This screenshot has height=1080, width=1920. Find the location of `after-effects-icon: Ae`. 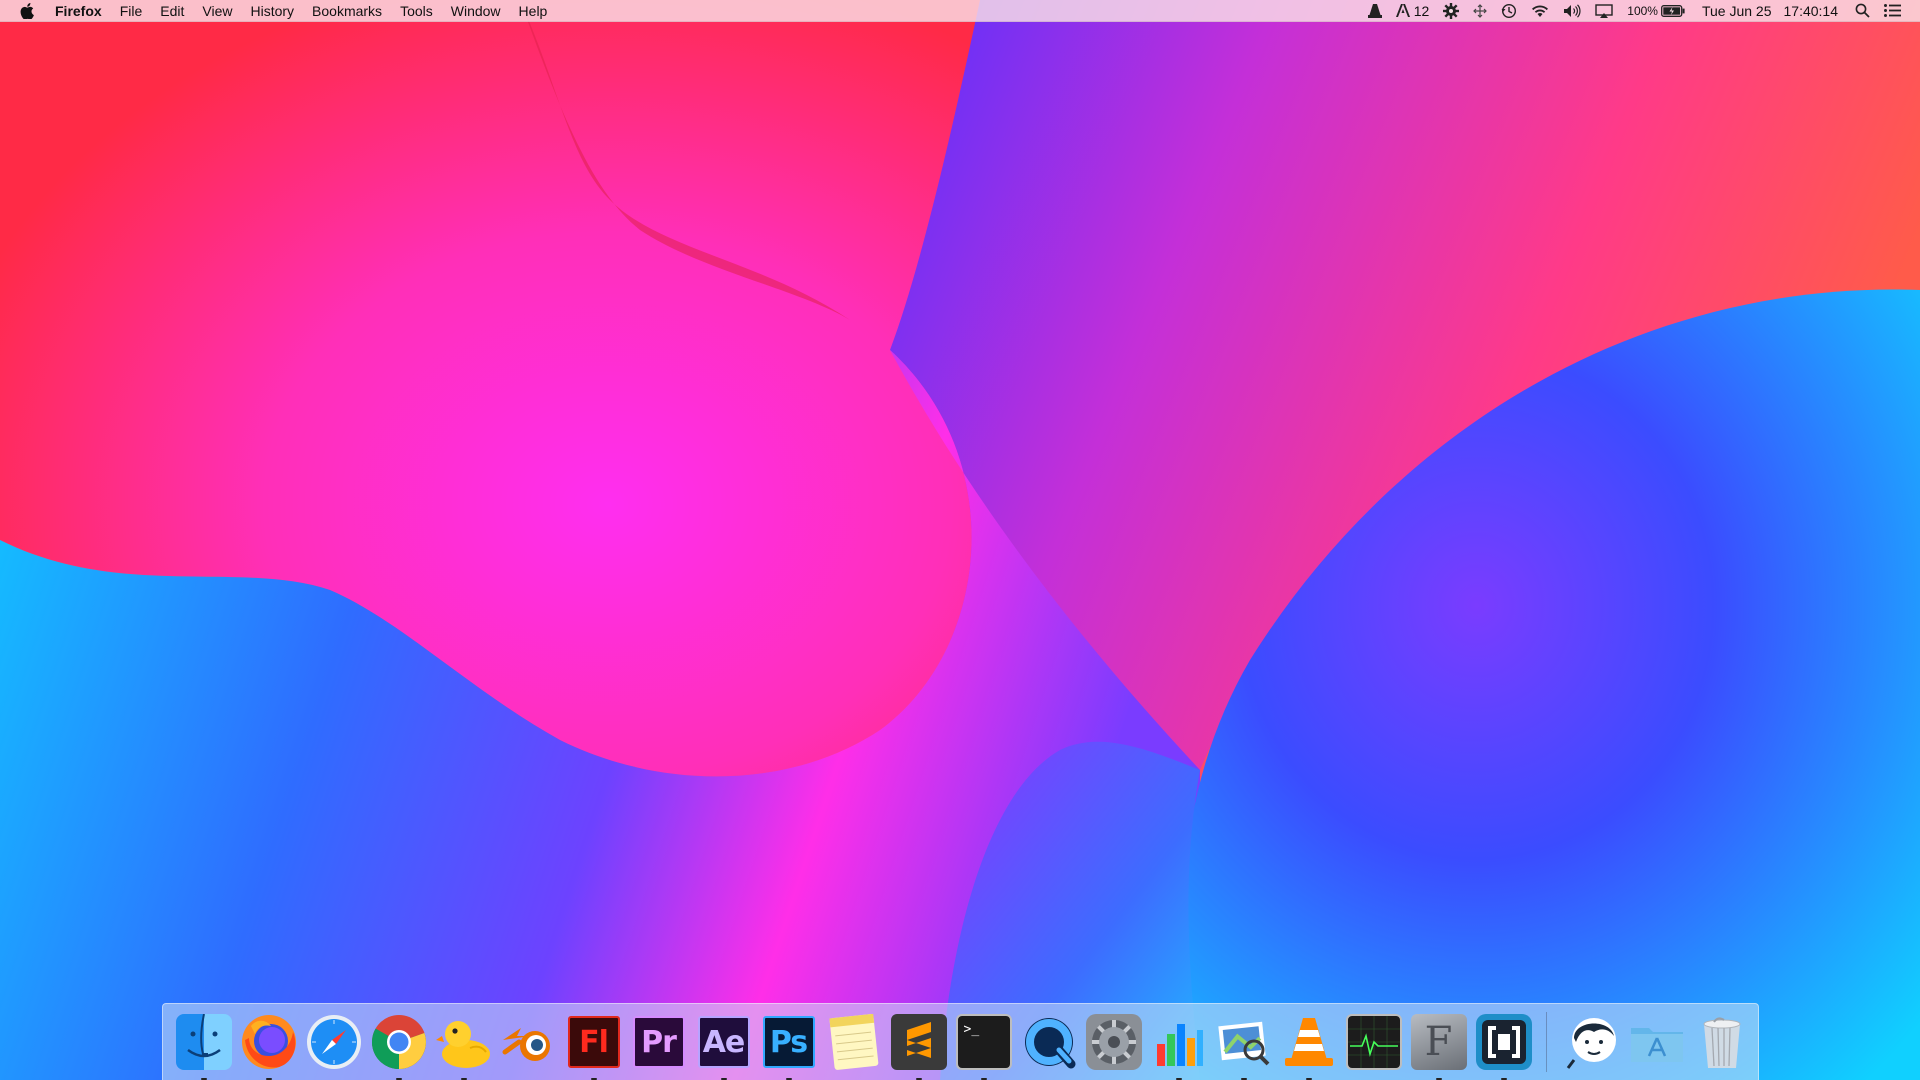

after-effects-icon: Ae is located at coordinates (723, 1042).